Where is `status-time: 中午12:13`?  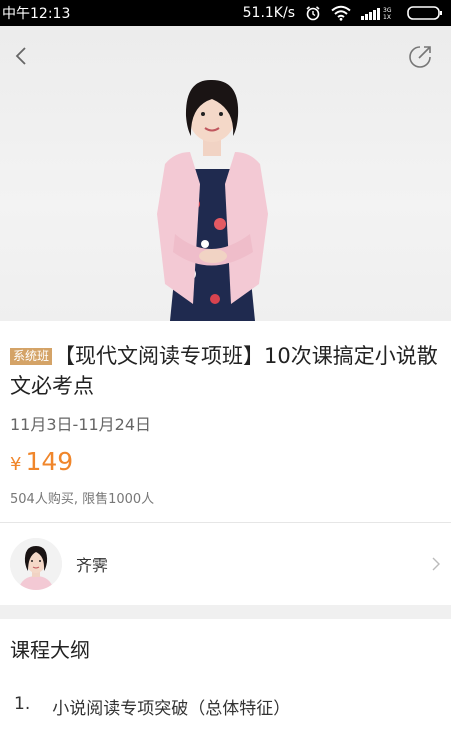
status-time: 中午12:13 is located at coordinates (36, 14).